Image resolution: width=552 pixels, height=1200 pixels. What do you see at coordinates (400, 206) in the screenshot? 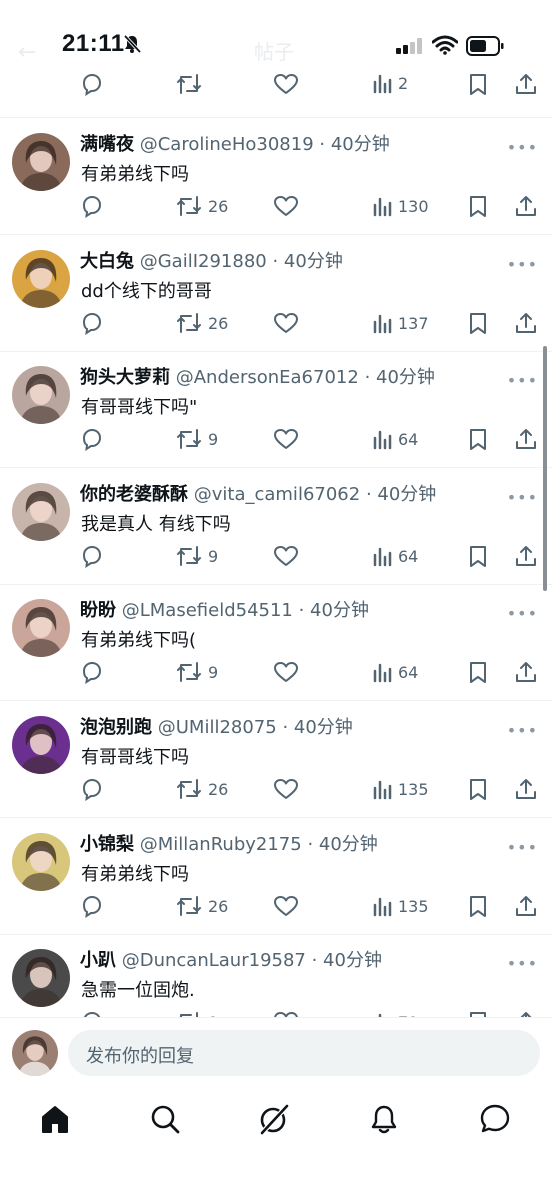
I see `views-button: 130` at bounding box center [400, 206].